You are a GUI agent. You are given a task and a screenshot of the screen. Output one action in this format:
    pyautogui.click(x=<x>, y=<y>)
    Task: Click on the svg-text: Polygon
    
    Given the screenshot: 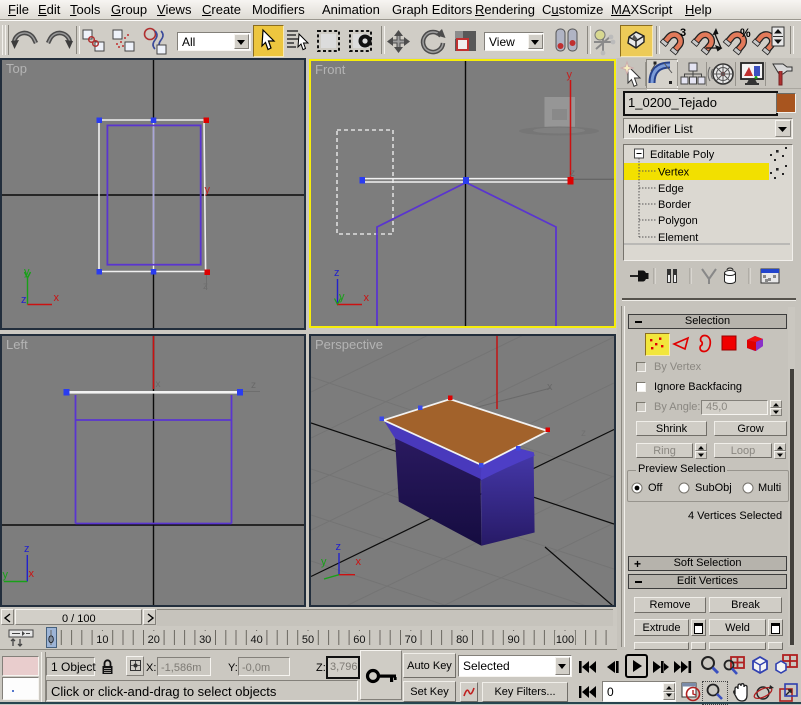 What is the action you would take?
    pyautogui.click(x=678, y=221)
    